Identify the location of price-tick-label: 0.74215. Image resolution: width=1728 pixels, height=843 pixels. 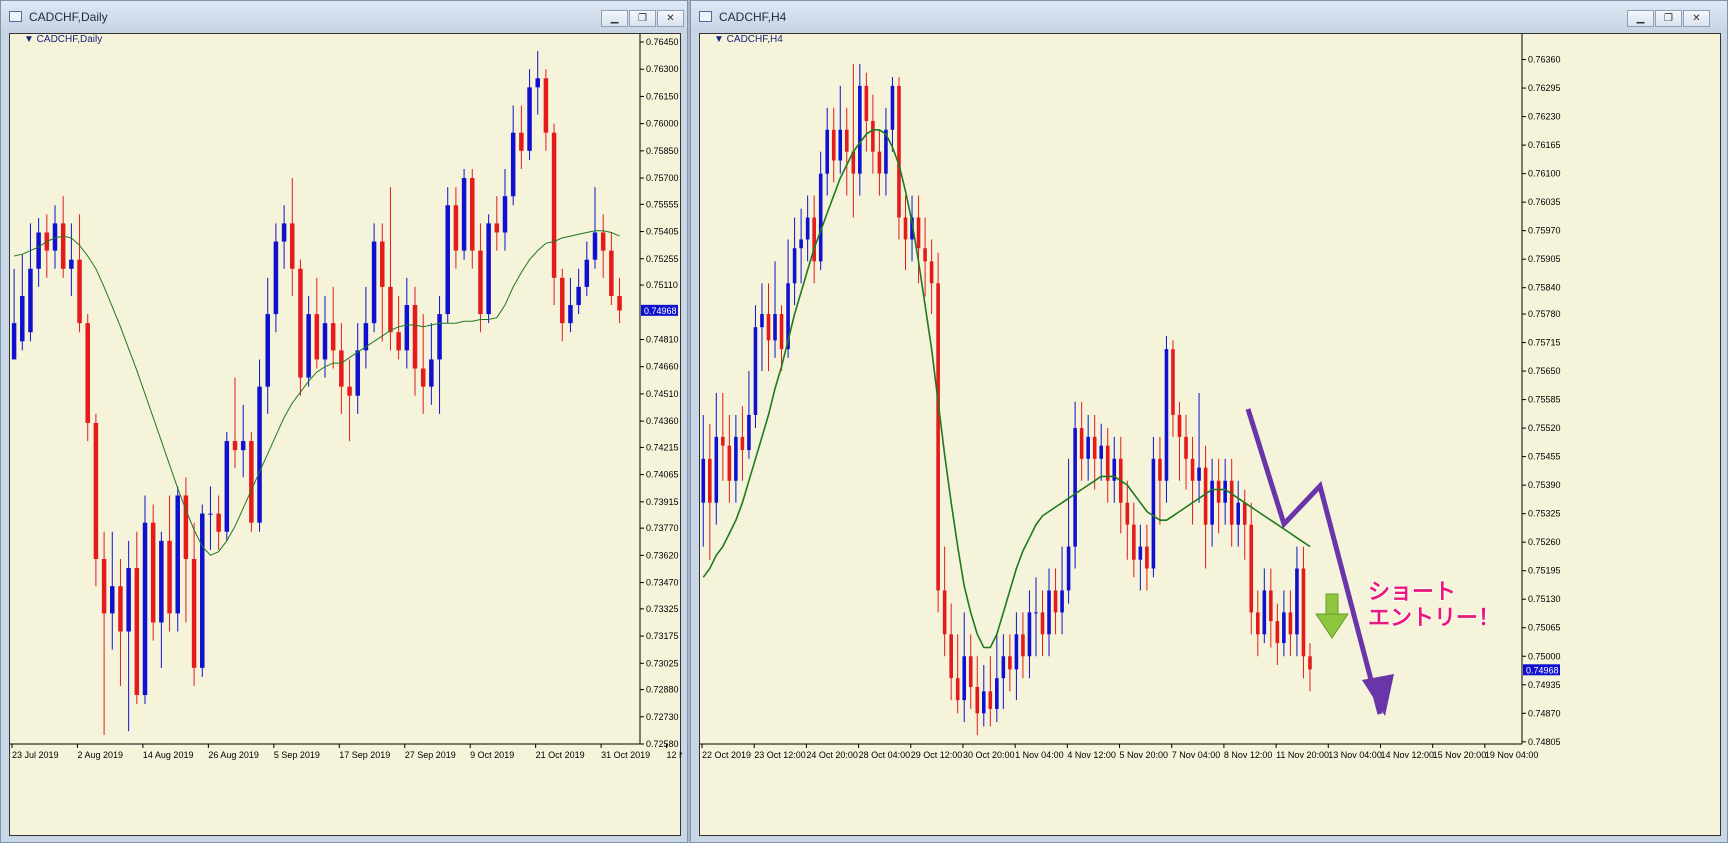
(662, 447).